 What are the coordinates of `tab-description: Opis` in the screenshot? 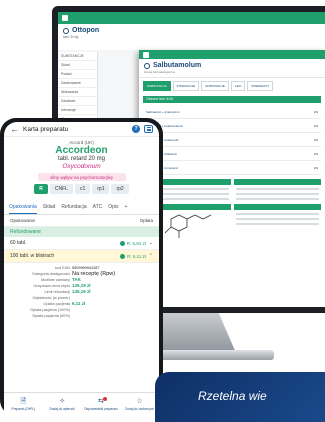 It's located at (113, 209).